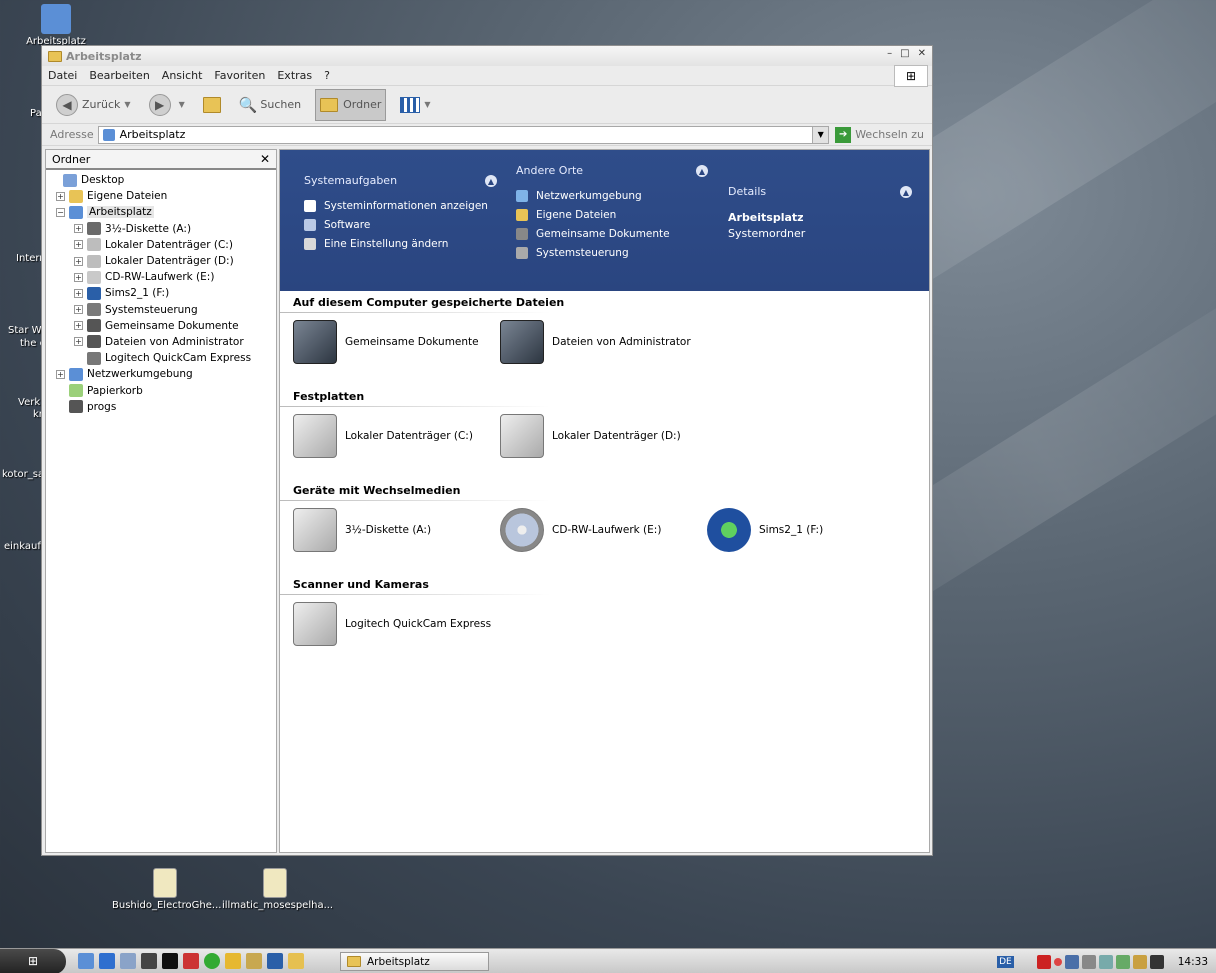 The height and width of the screenshot is (973, 1216). I want to click on tree-item: + Systemsteuerung, so click(161, 310).